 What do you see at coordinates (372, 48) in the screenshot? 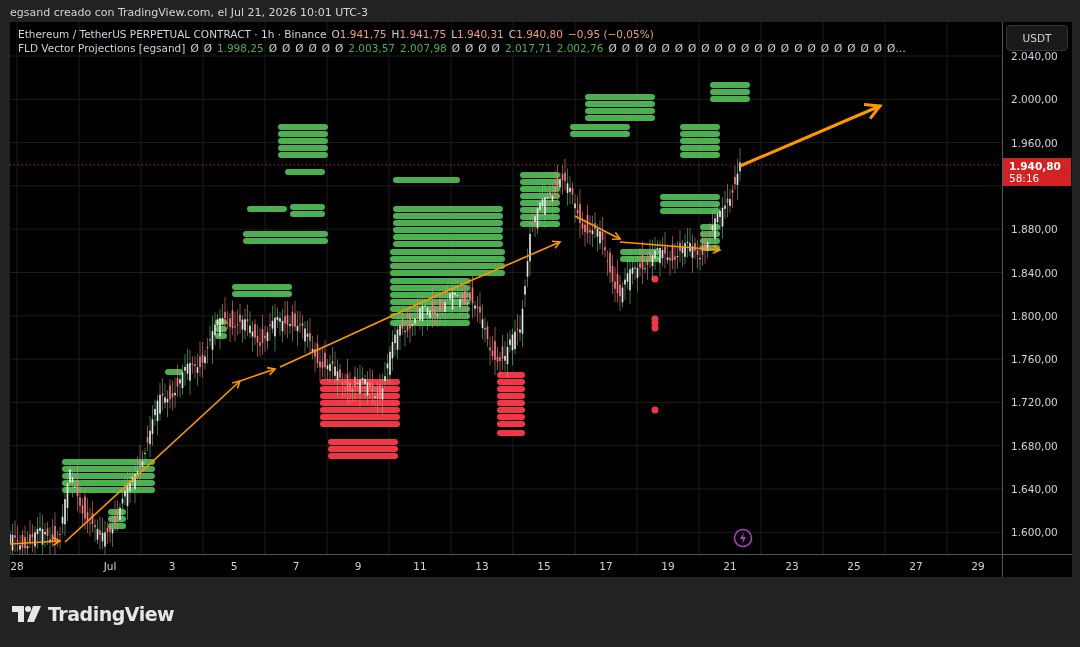
I see `indicator-value: 2.003,57` at bounding box center [372, 48].